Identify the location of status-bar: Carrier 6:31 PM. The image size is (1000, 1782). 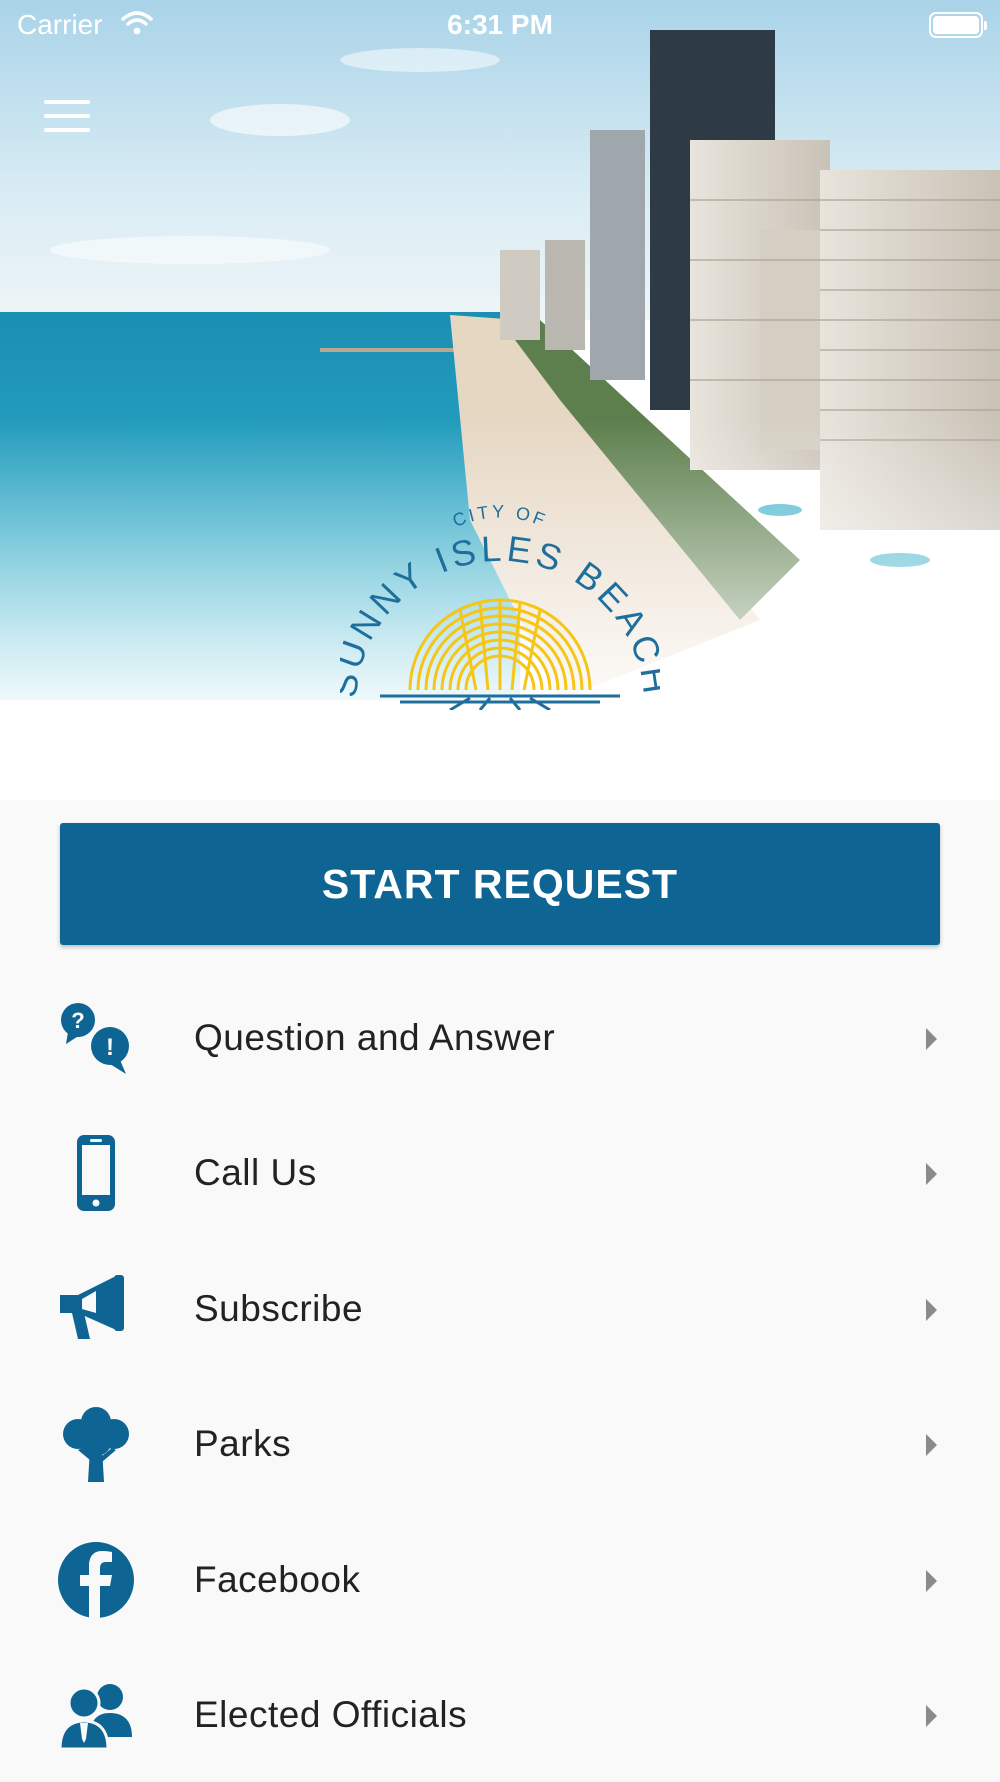
(500, 25).